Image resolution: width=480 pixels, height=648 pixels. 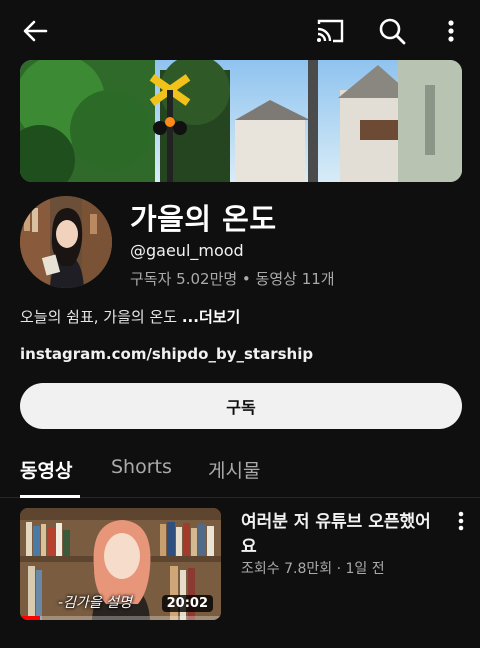 What do you see at coordinates (392, 31) in the screenshot?
I see `search-icon` at bounding box center [392, 31].